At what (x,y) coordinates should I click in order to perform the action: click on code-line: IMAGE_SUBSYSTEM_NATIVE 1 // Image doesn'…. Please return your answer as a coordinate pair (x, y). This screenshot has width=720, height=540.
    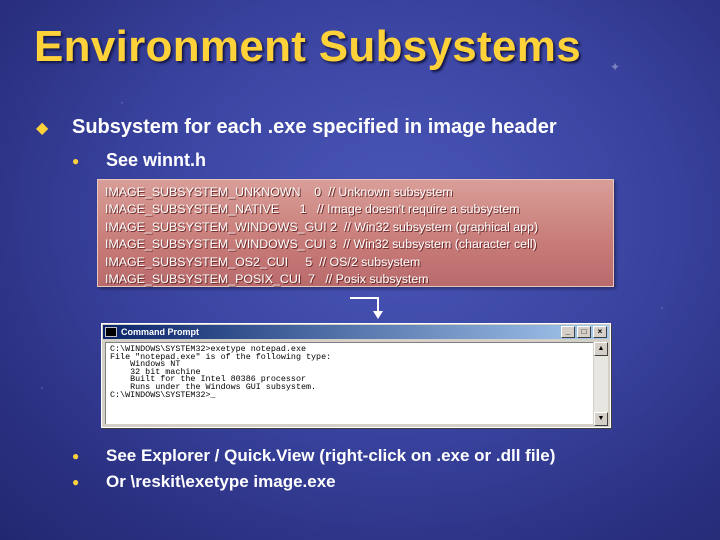
    Looking at the image, I should click on (312, 209).